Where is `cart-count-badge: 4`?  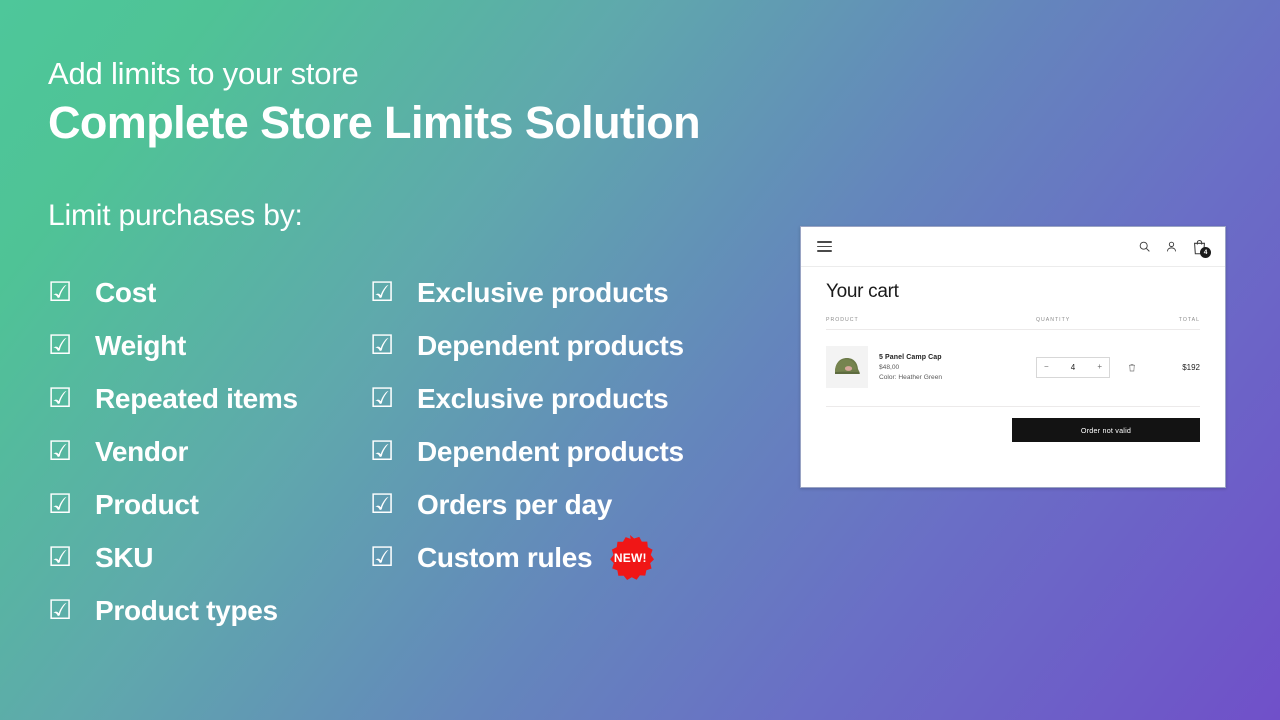 cart-count-badge: 4 is located at coordinates (1205, 252).